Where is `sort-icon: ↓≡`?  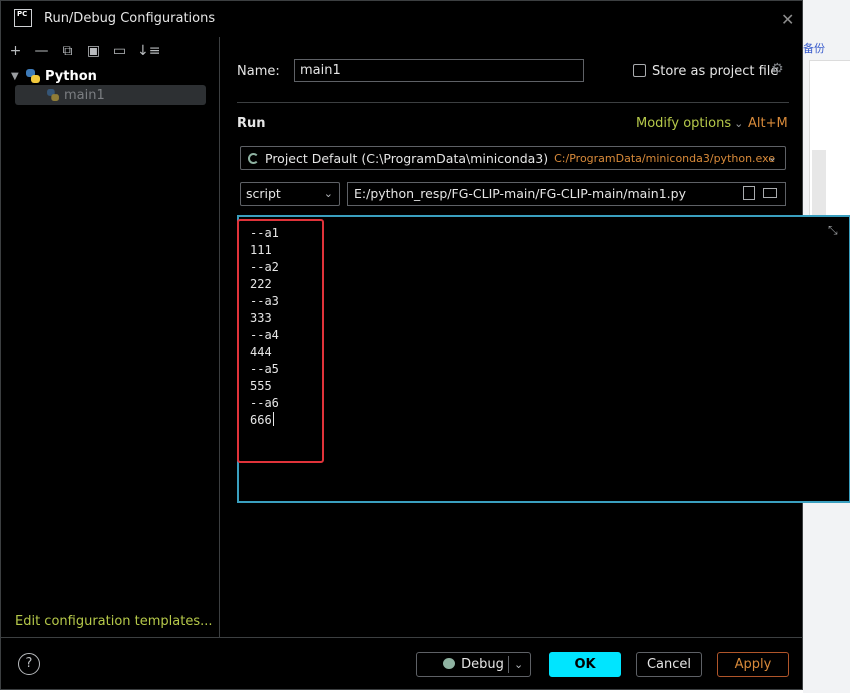 sort-icon: ↓≡ is located at coordinates (148, 51).